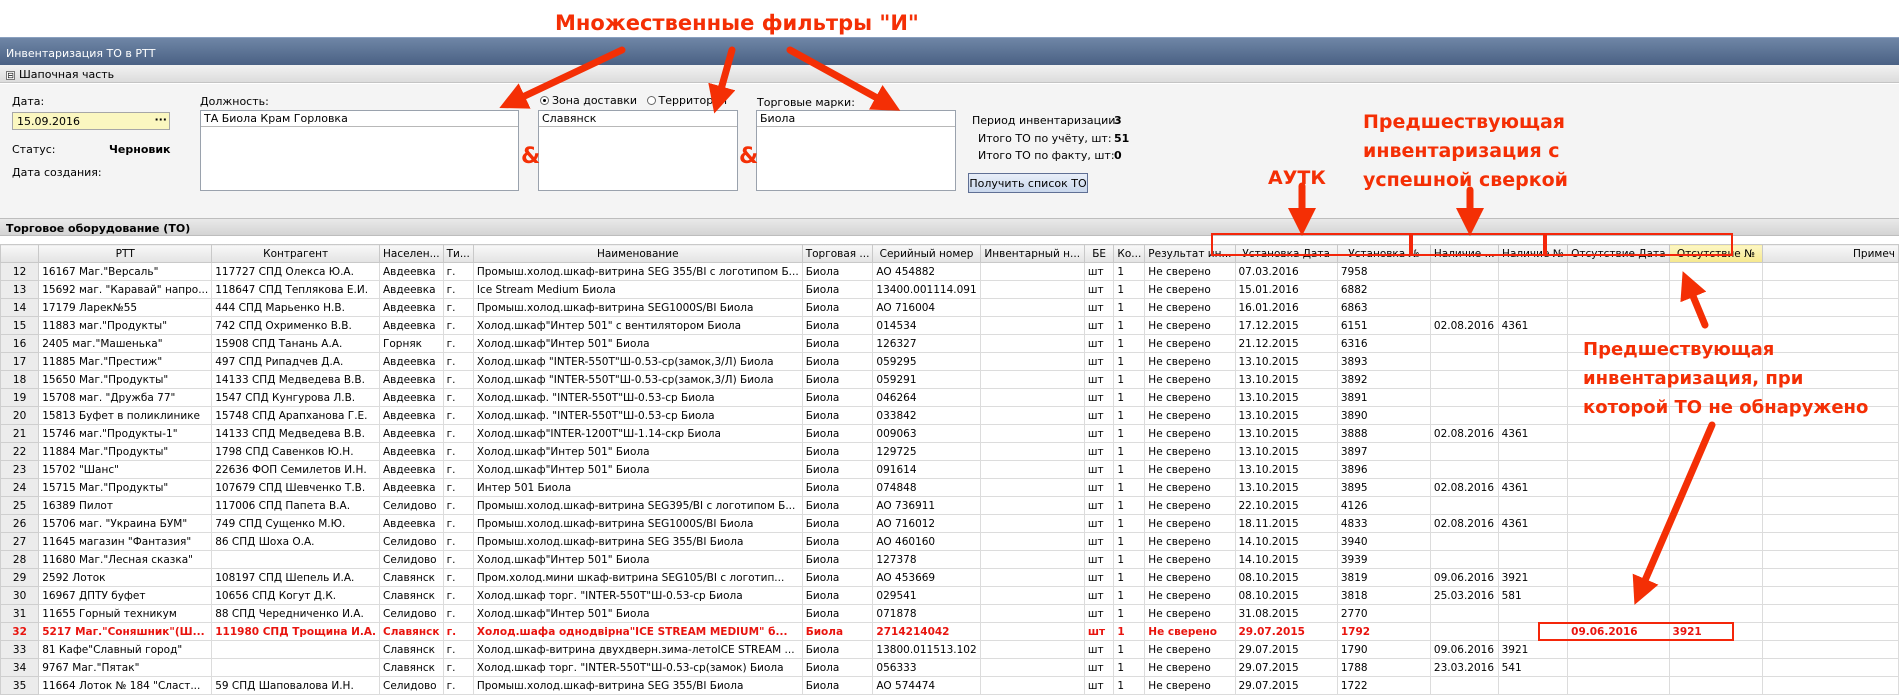 The height and width of the screenshot is (695, 1899). I want to click on table-cell: 046264, so click(926, 397).